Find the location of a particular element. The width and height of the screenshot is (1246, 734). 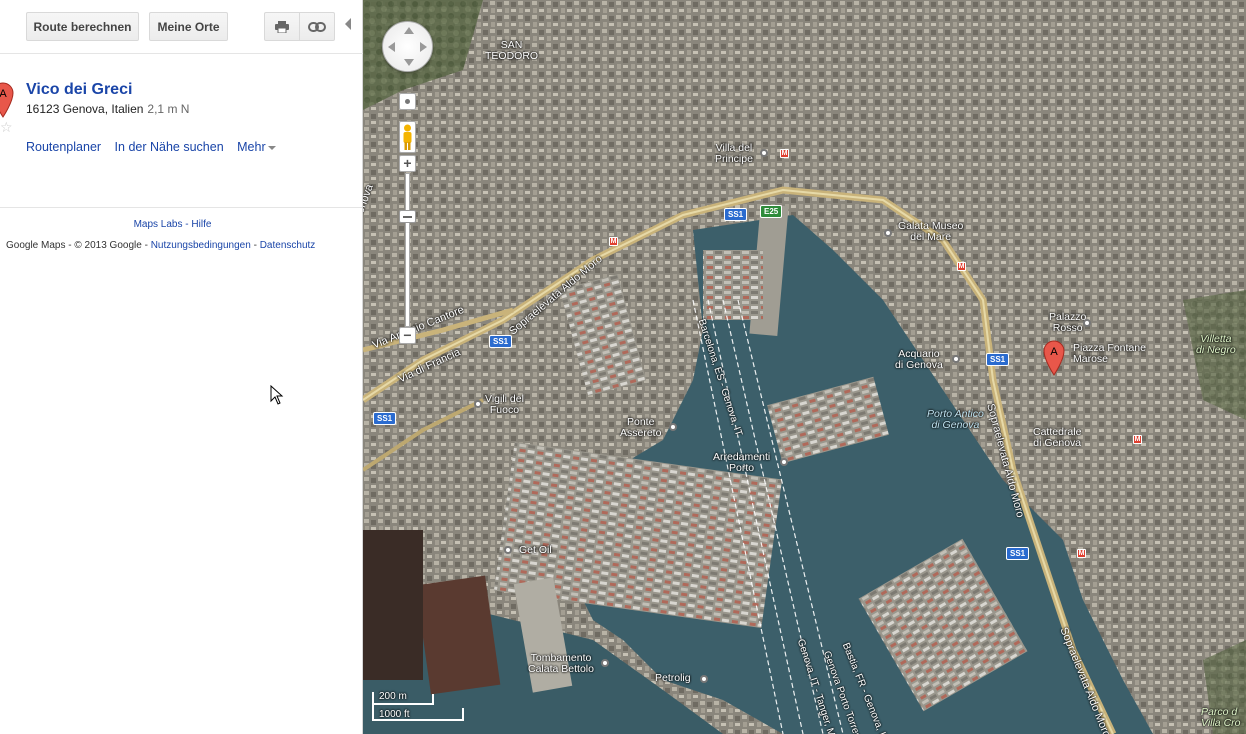

label-cattedrale: Cattedrale di Genova is located at coordinates (1057, 437).